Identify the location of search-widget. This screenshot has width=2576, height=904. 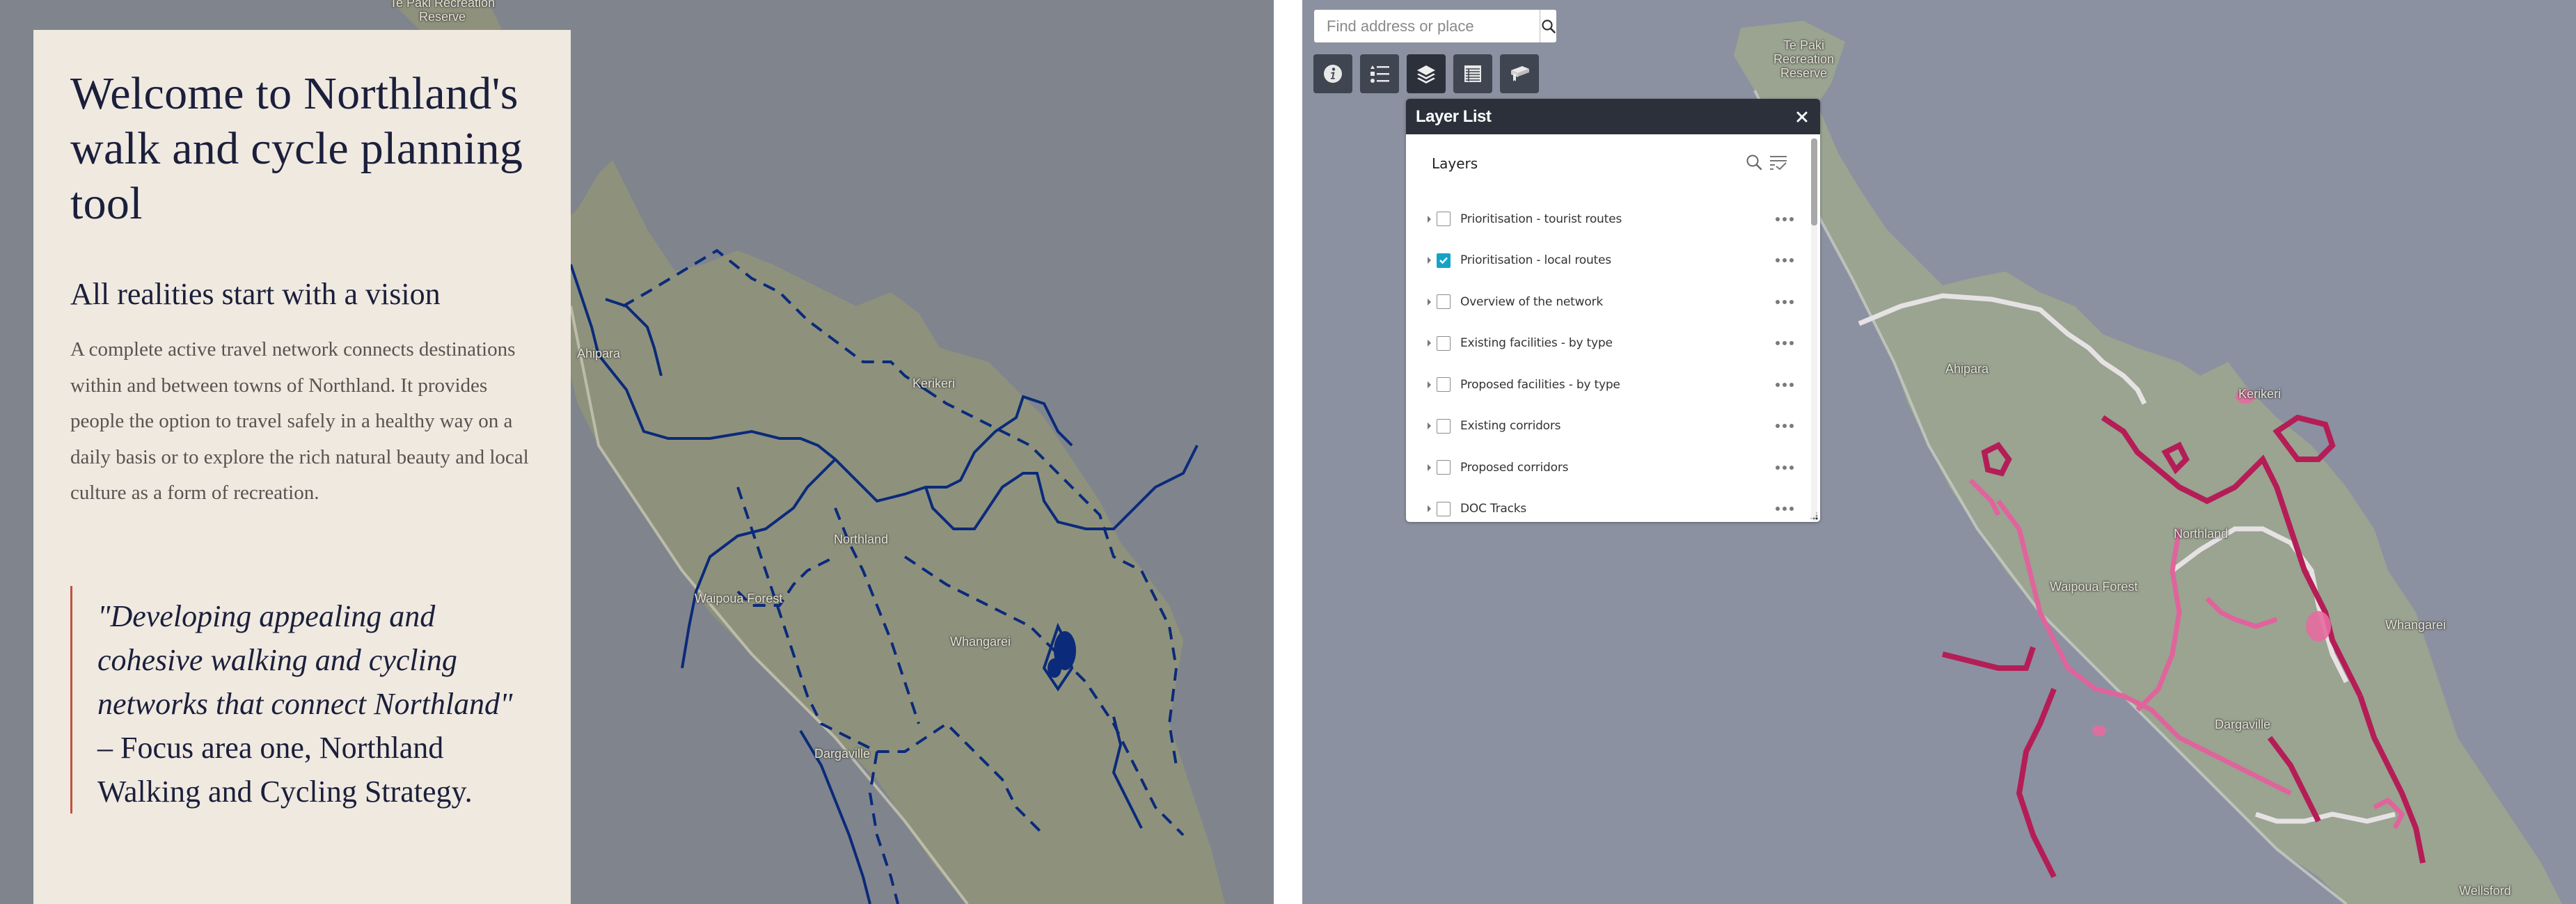
(1435, 26).